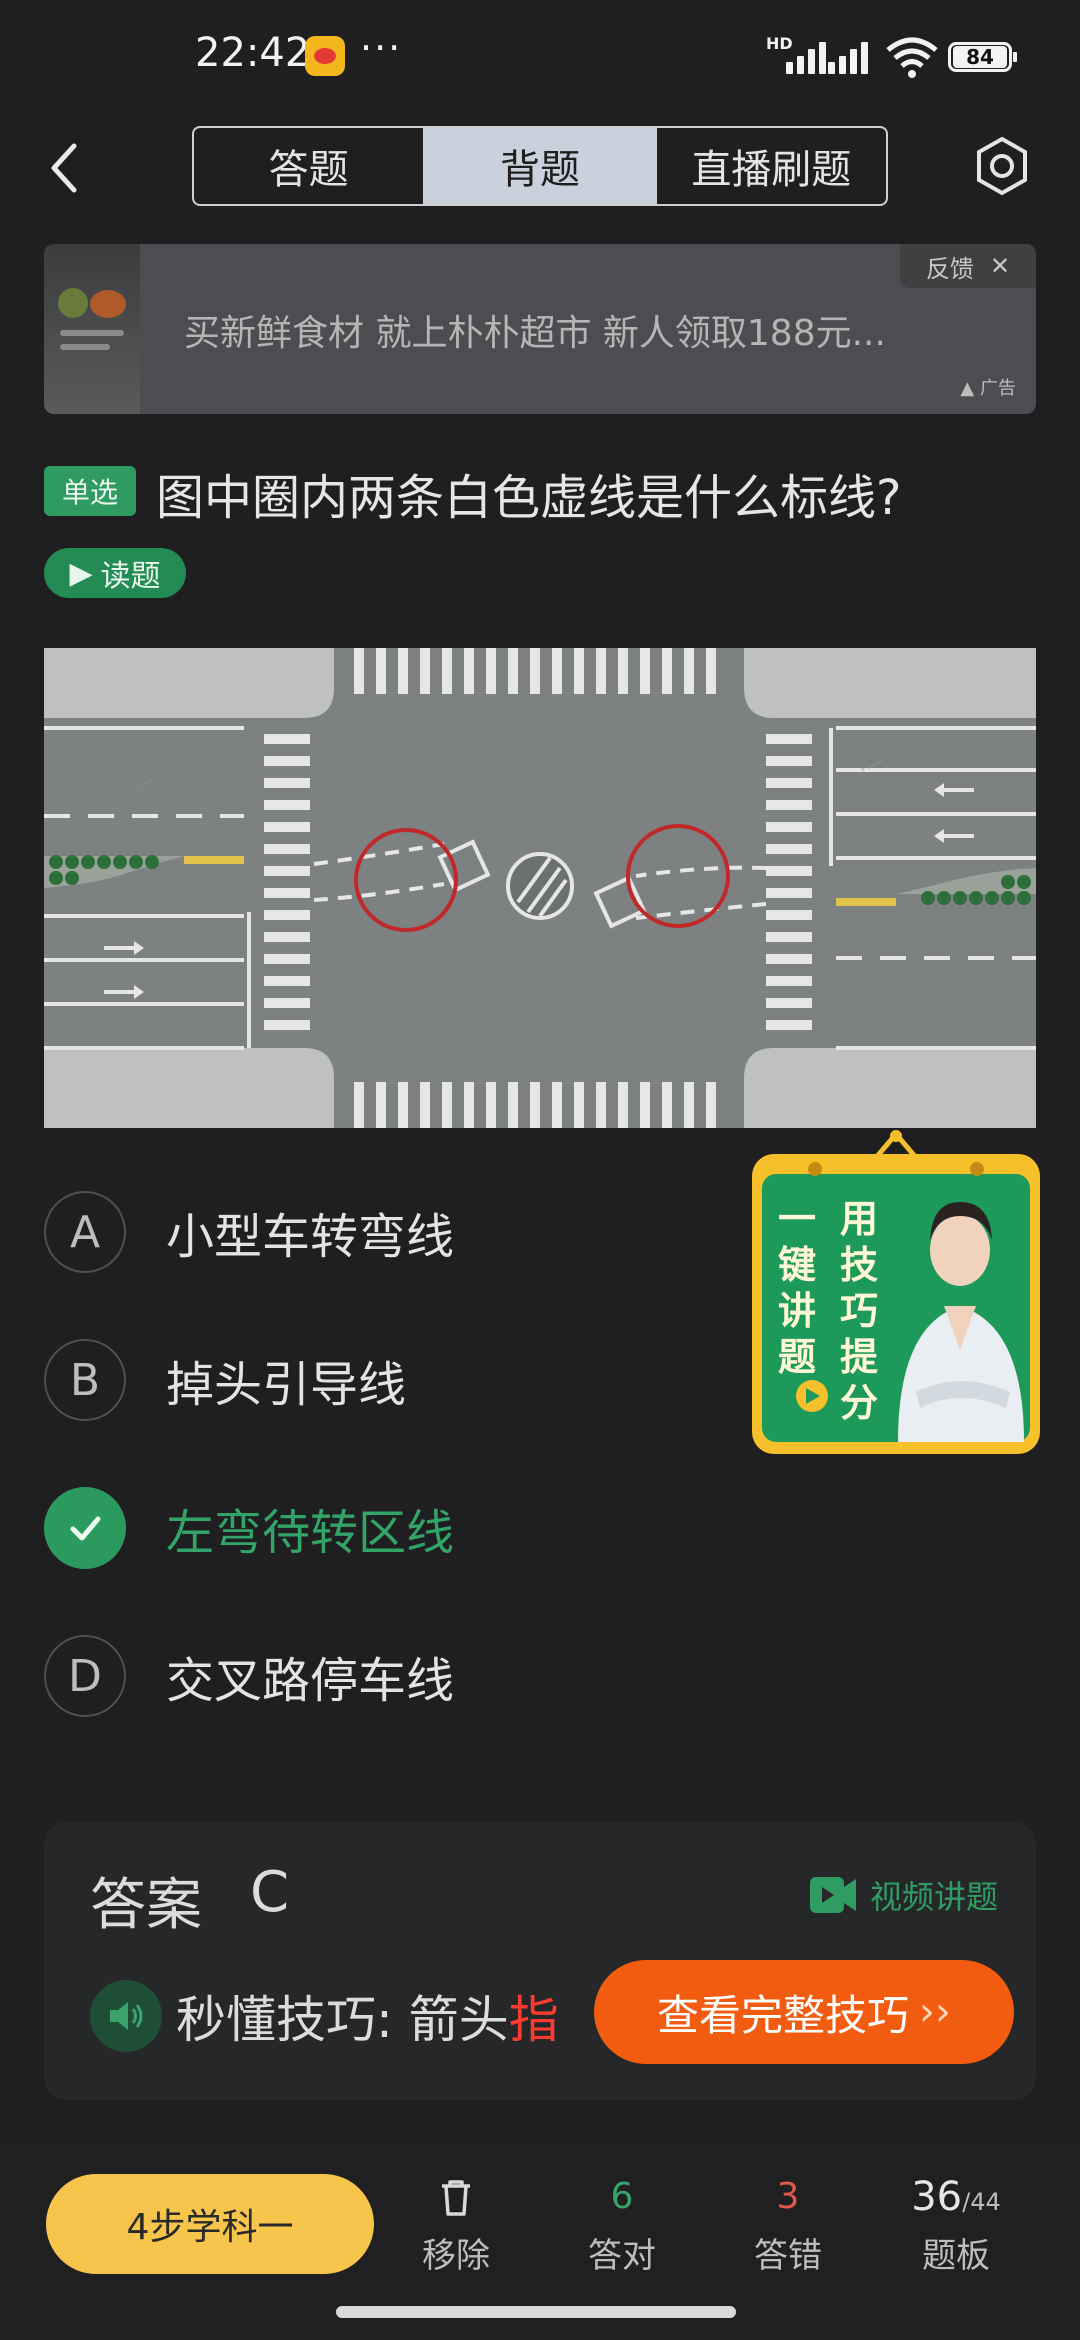 Image resolution: width=1080 pixels, height=2340 pixels. I want to click on ad-tag-label: 广告, so click(998, 388).